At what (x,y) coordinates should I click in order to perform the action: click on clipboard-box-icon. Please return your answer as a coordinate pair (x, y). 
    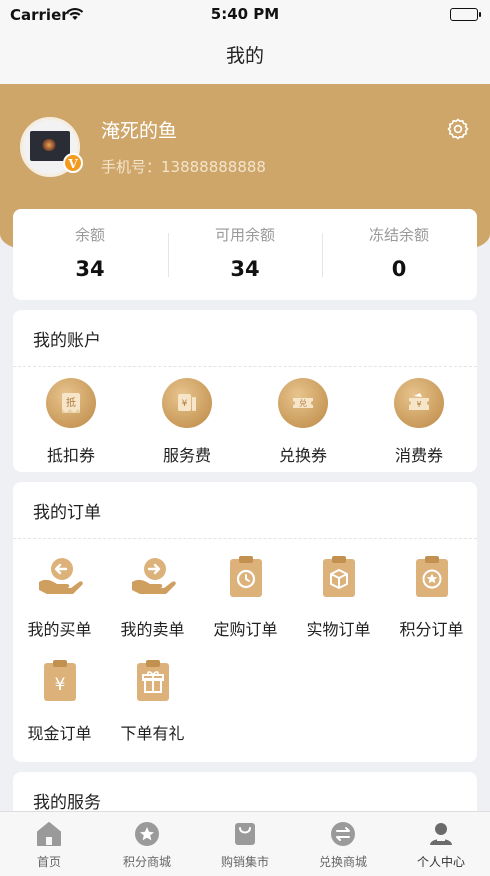
    Looking at the image, I should click on (339, 577).